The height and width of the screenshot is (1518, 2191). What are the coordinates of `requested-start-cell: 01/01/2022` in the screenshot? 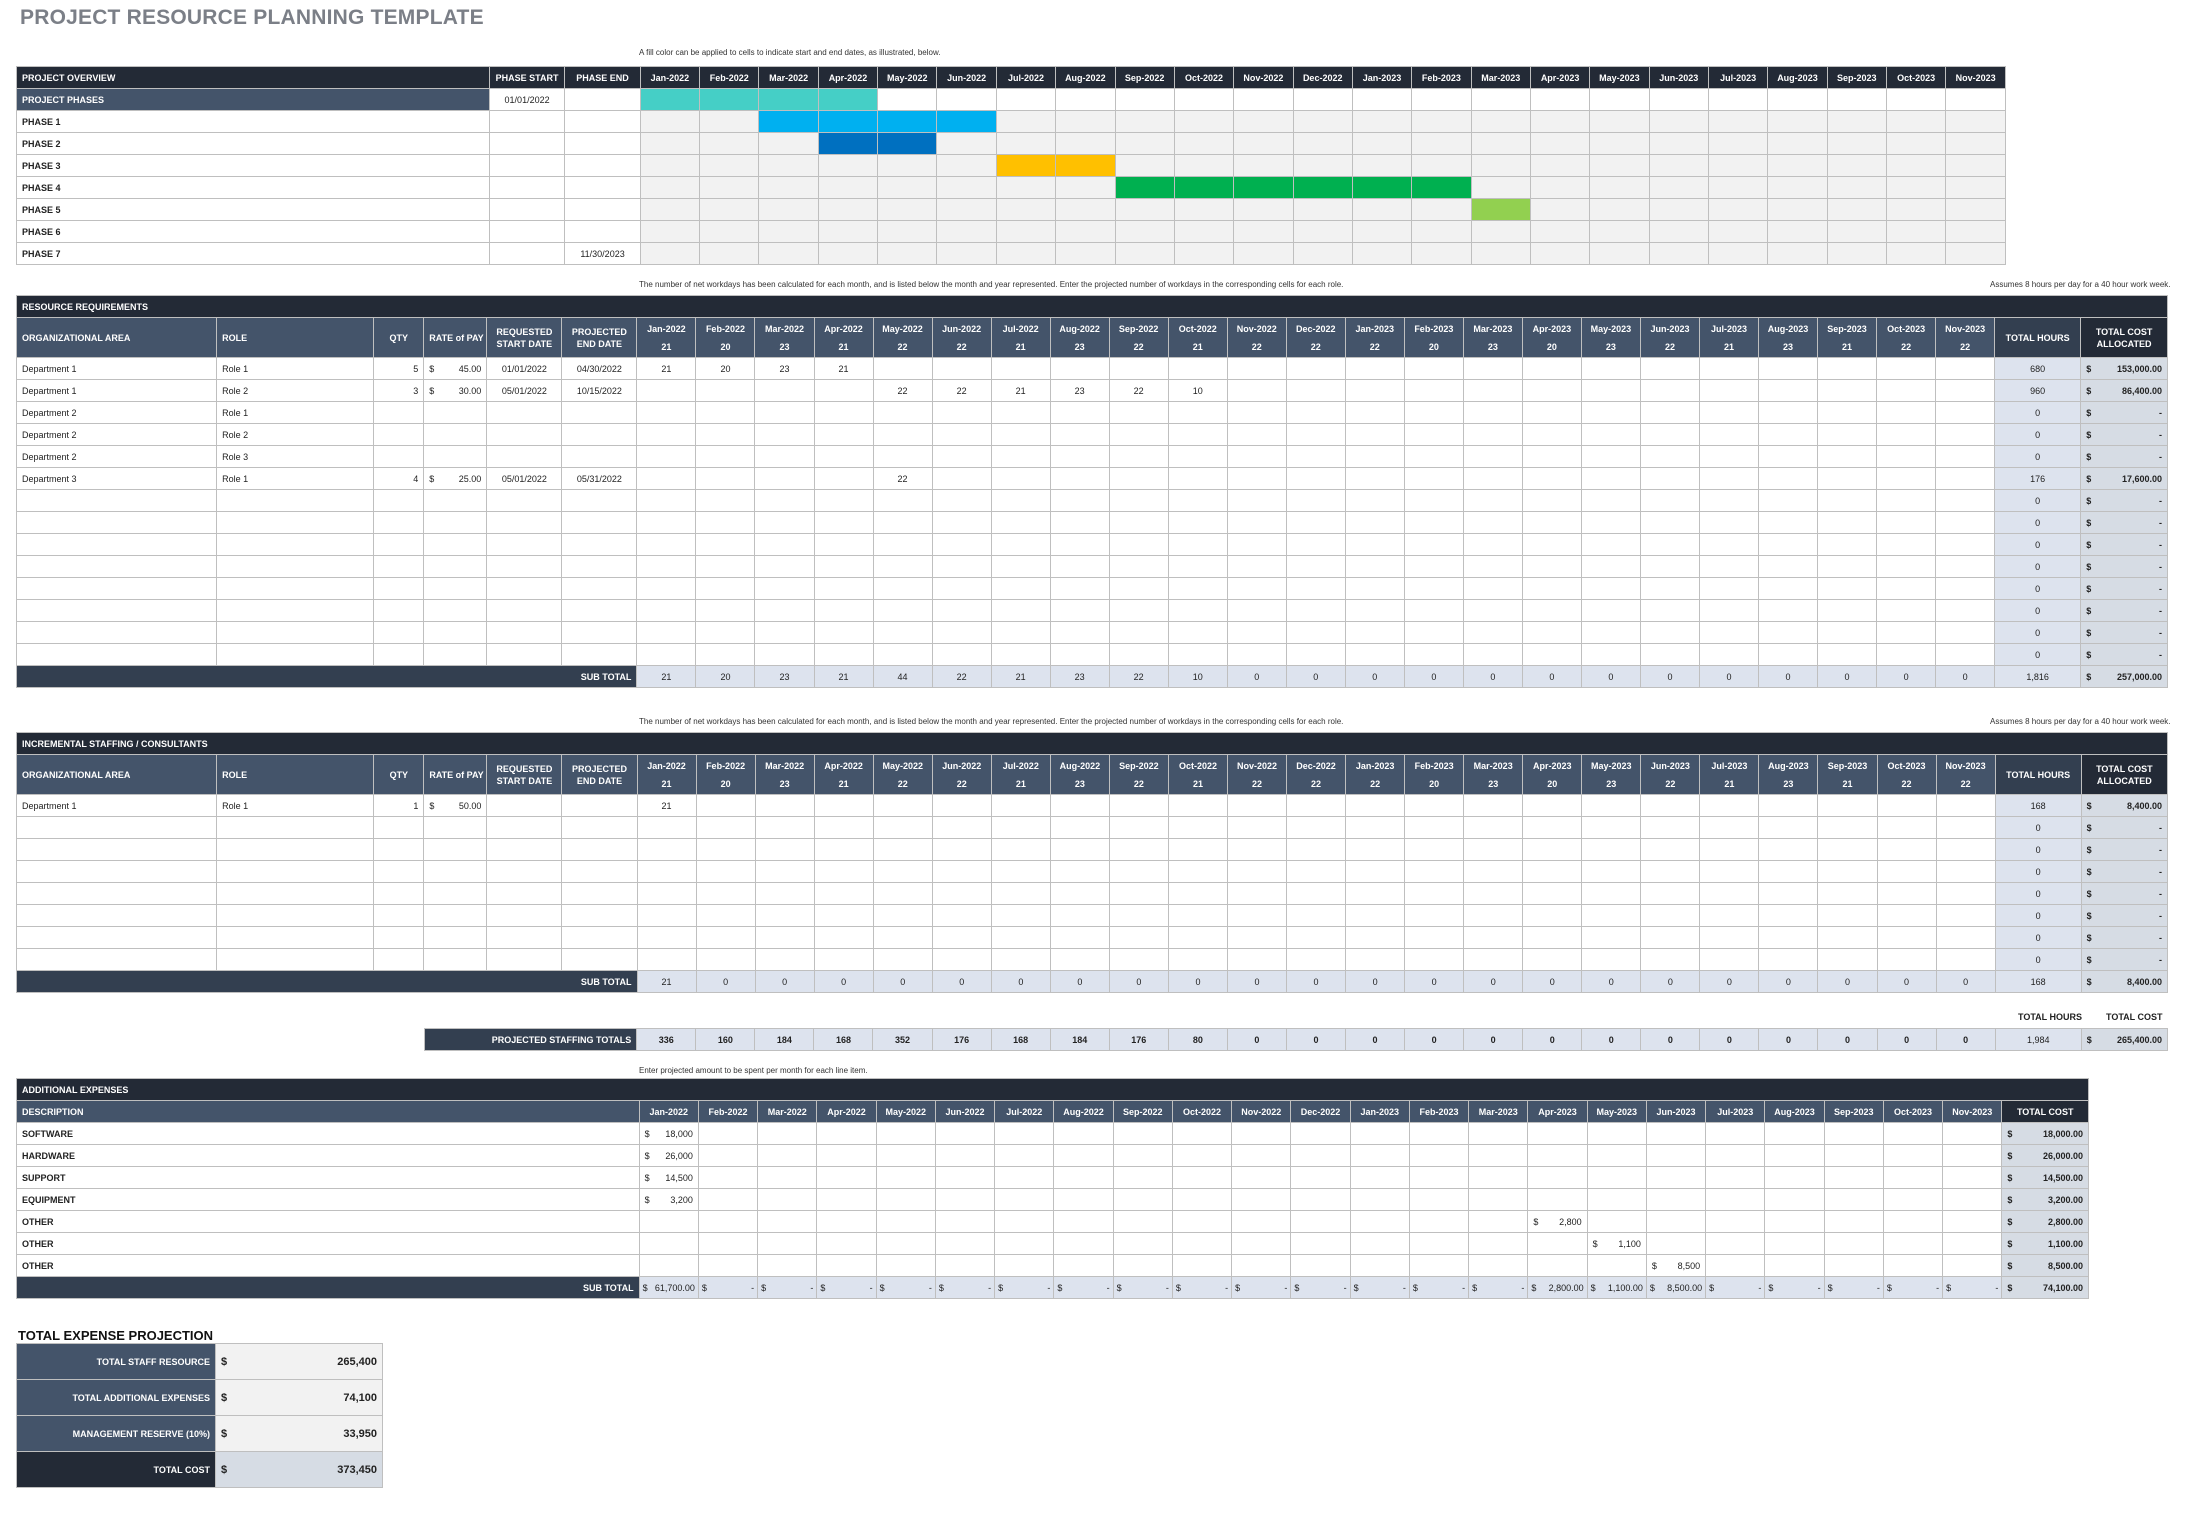 It's located at (524, 368).